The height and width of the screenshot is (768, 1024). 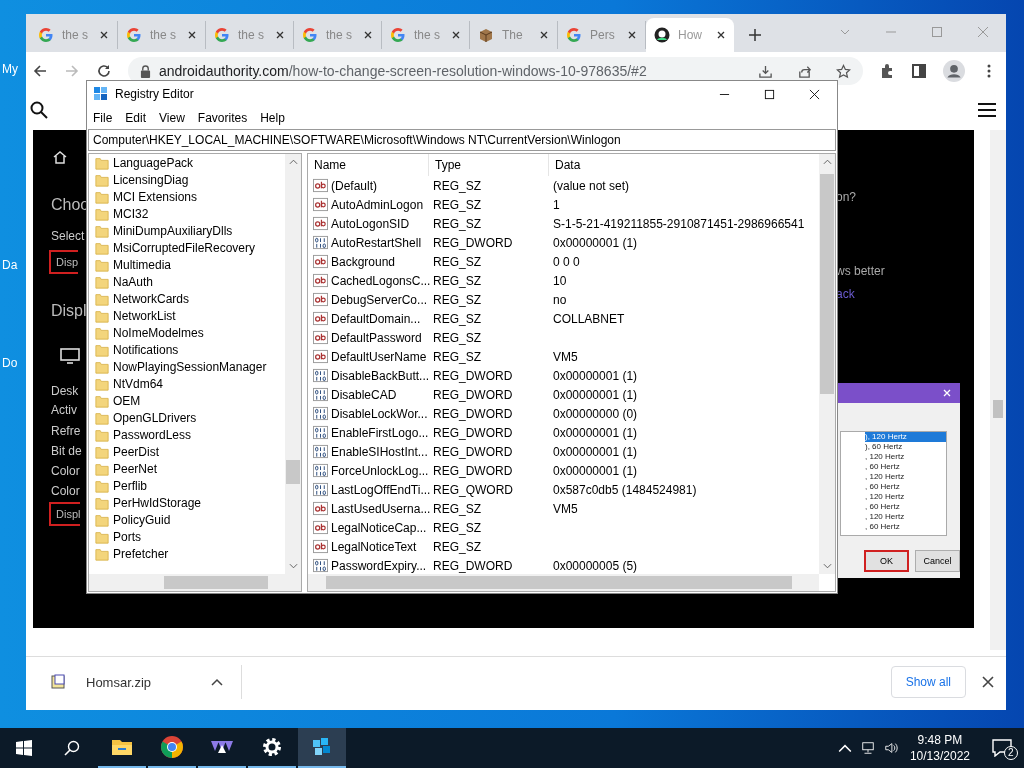 I want to click on display-button: Displ, so click(x=65, y=514).